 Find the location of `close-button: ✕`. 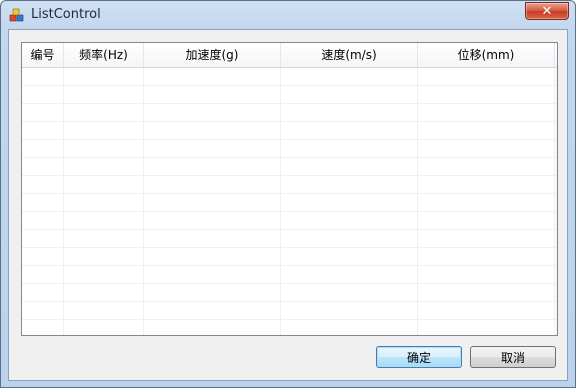

close-button: ✕ is located at coordinates (547, 11).